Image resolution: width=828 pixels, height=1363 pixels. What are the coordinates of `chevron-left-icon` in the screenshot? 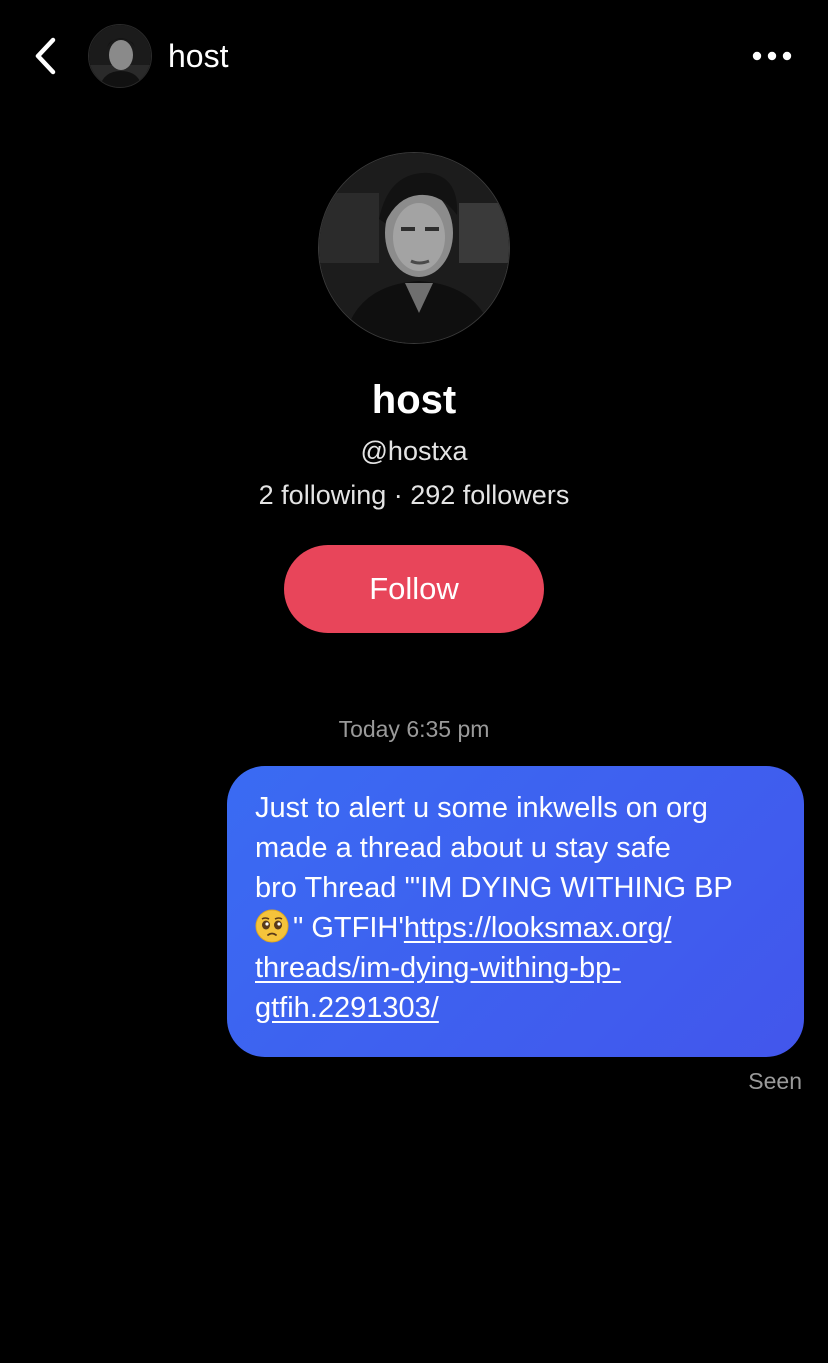 It's located at (45, 56).